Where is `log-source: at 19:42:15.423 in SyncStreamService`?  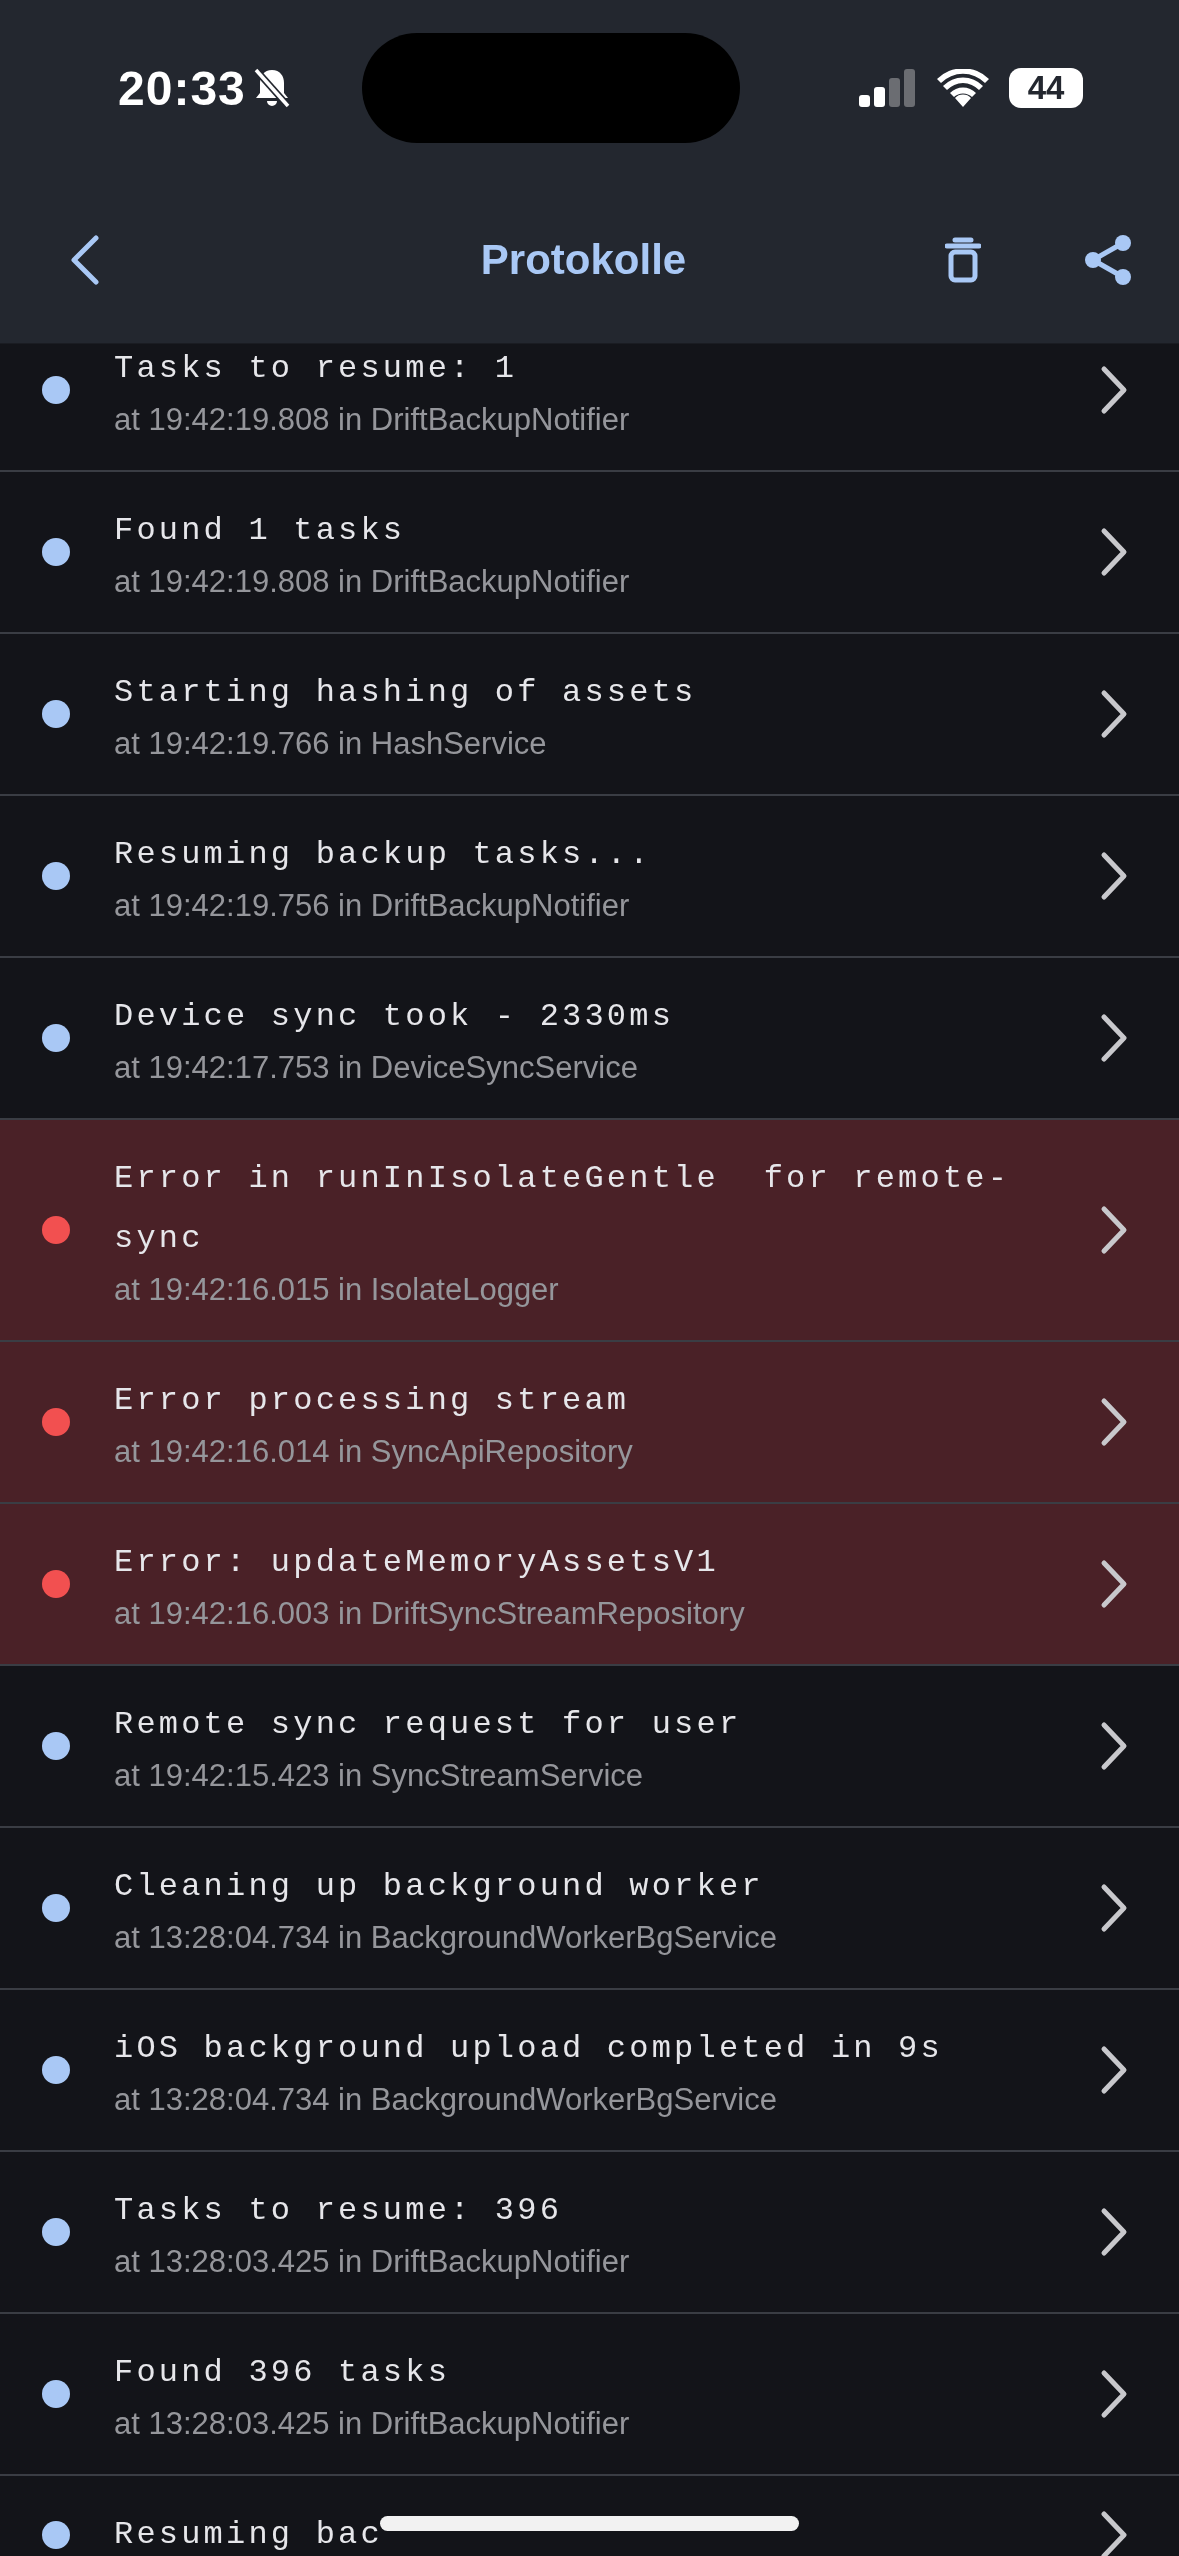
log-source: at 19:42:15.423 in SyncStreamService is located at coordinates (379, 1776).